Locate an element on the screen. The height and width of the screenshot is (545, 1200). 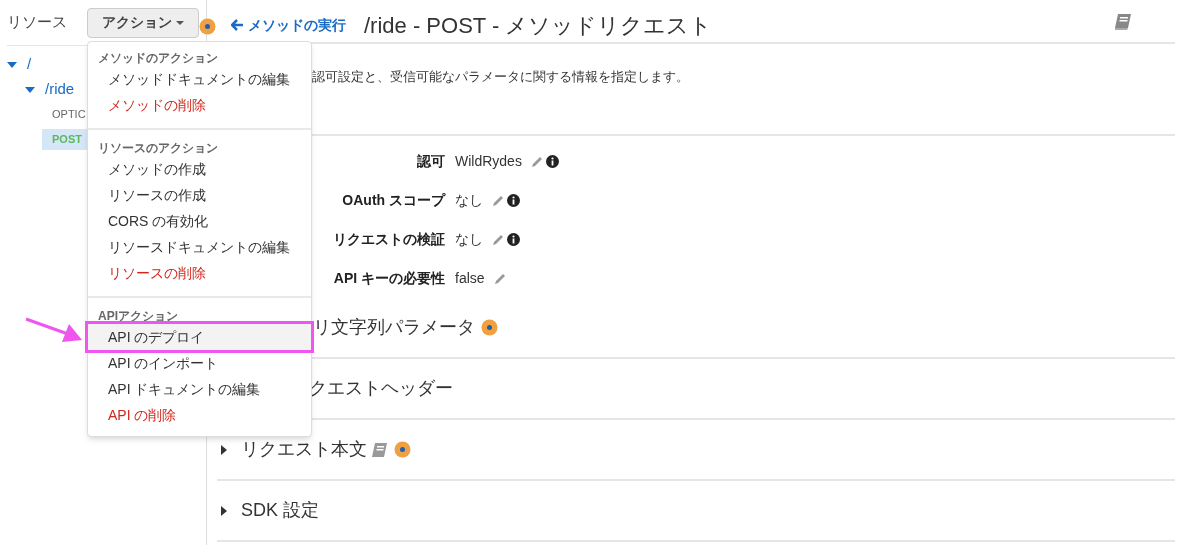
menu-item: リソースの作成 is located at coordinates (199, 195).